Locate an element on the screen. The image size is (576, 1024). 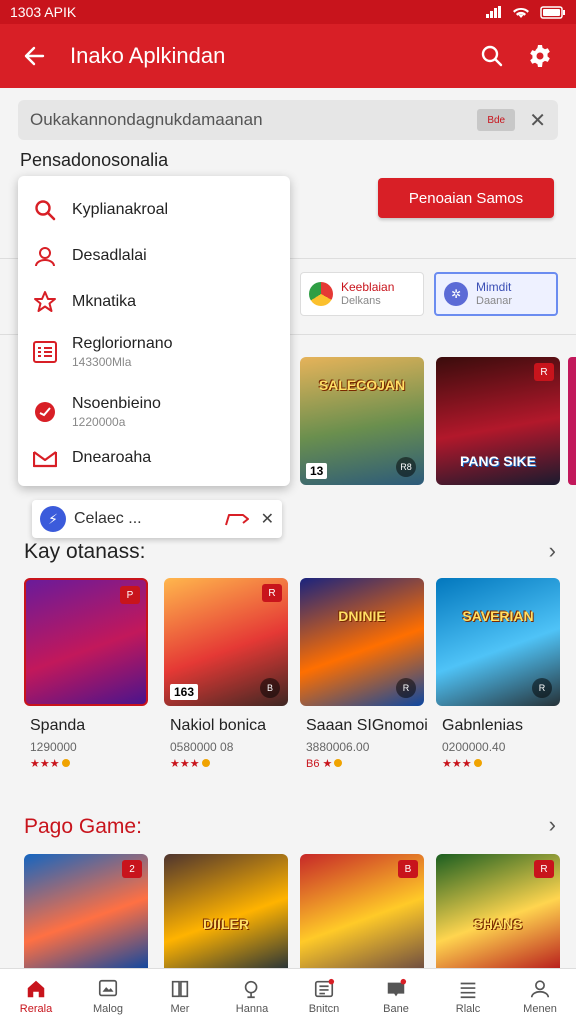
nav-item-label: Bane is located at coordinates (396, 1009).